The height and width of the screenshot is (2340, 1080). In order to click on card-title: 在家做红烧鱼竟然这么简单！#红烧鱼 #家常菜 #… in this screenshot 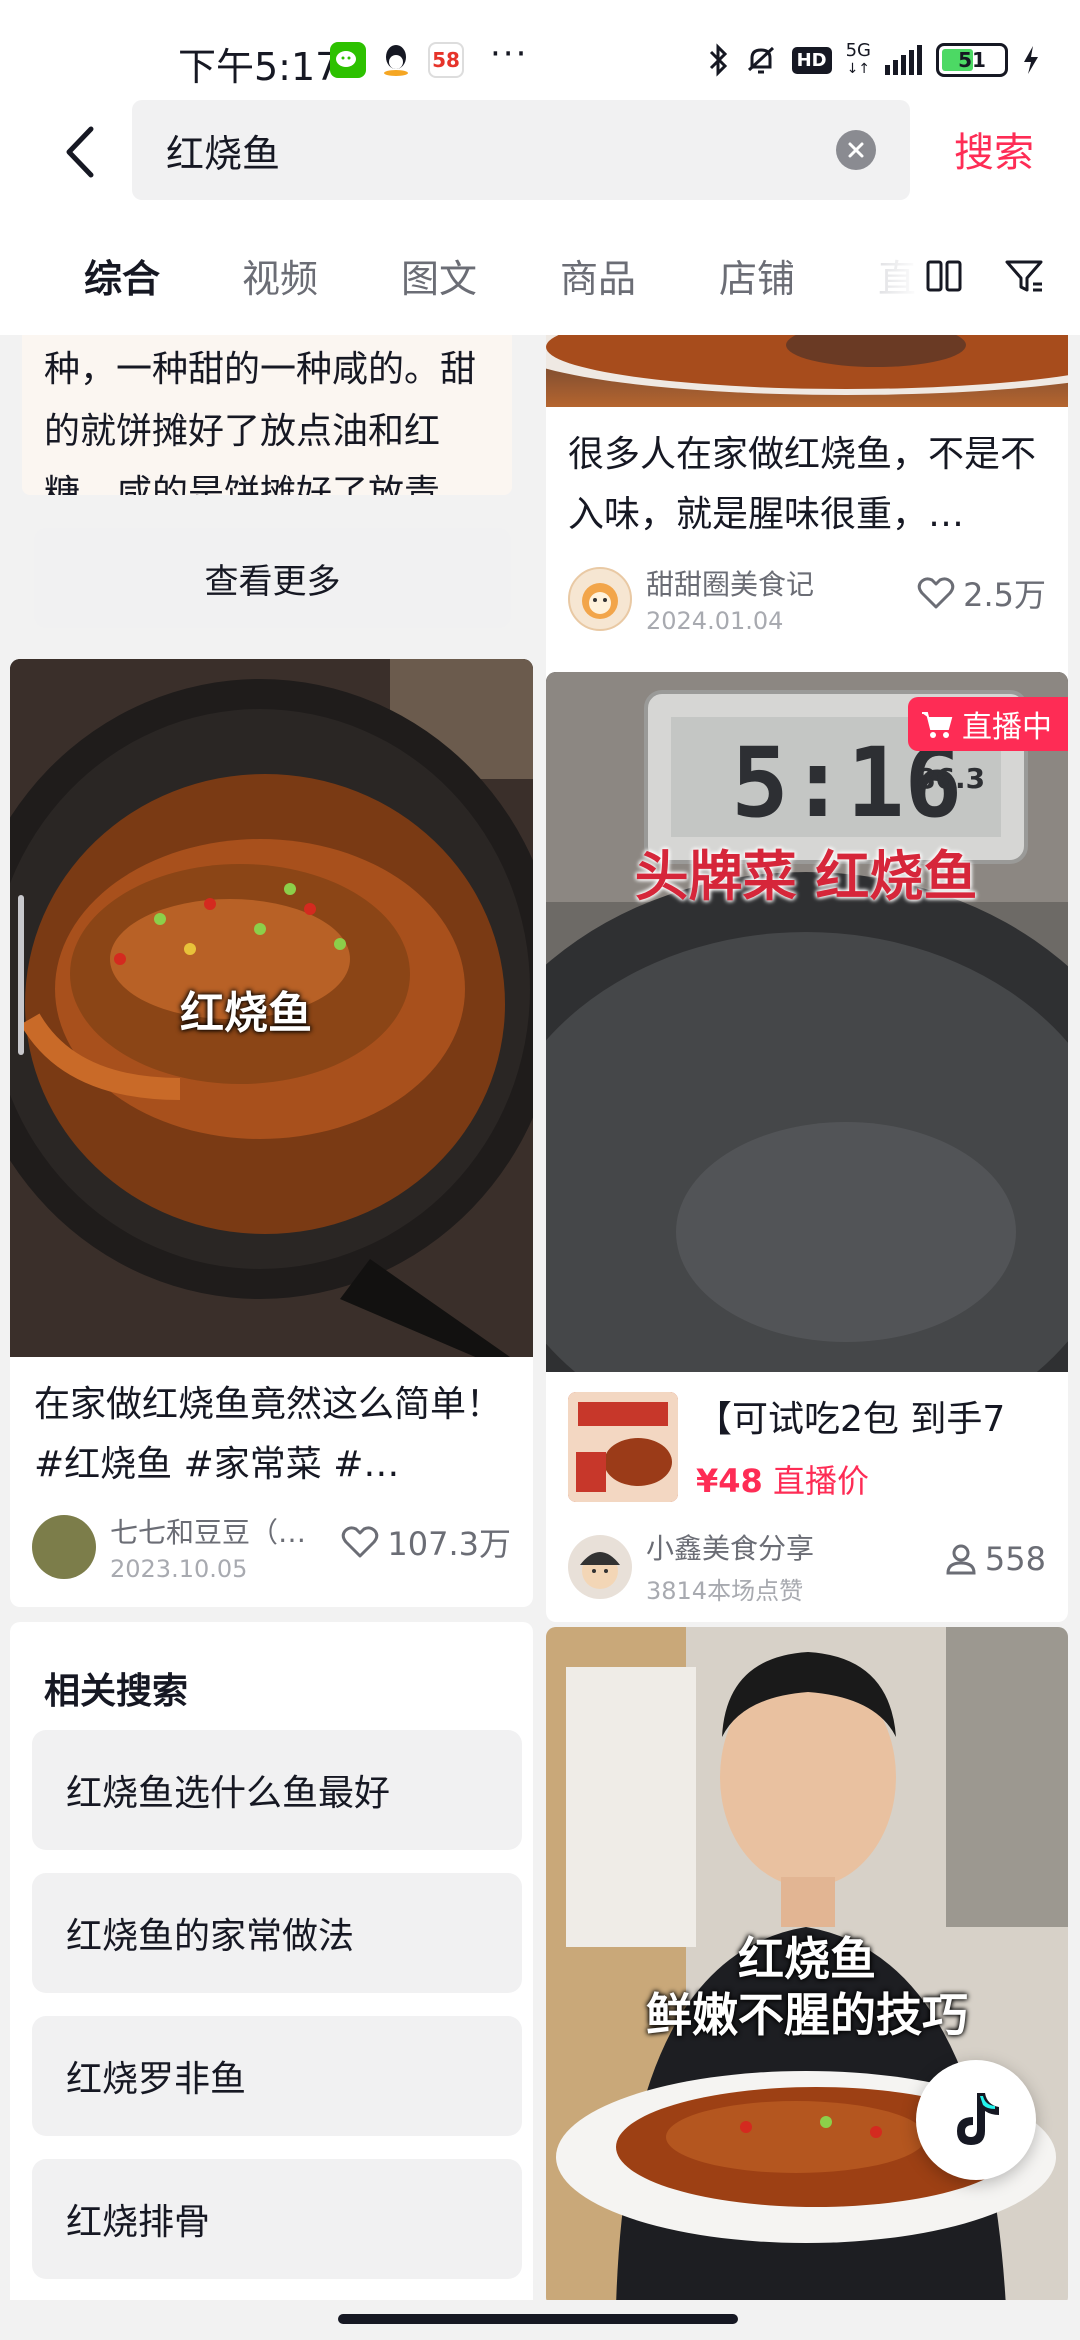, I will do `click(268, 1434)`.